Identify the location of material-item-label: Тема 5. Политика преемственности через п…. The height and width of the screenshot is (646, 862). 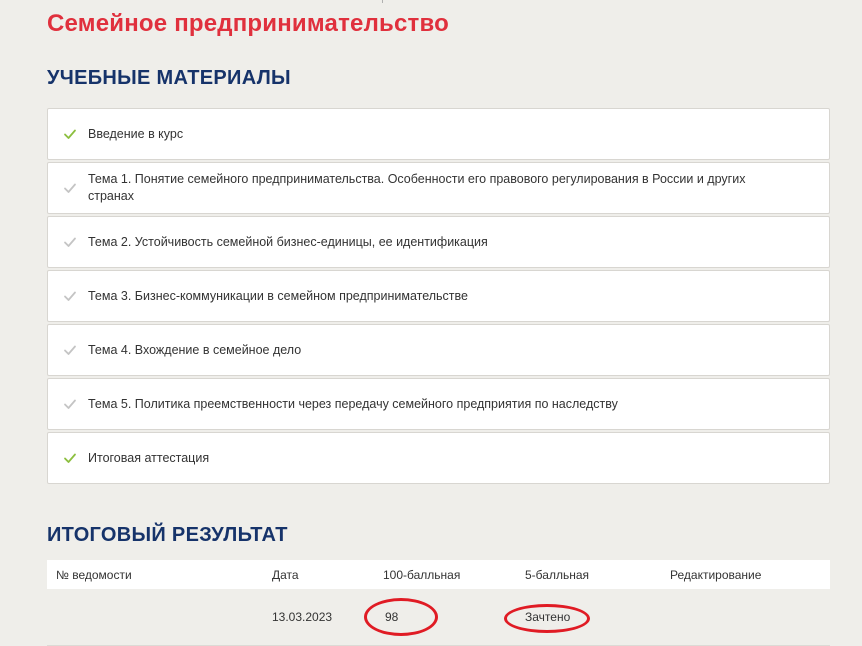
(353, 403).